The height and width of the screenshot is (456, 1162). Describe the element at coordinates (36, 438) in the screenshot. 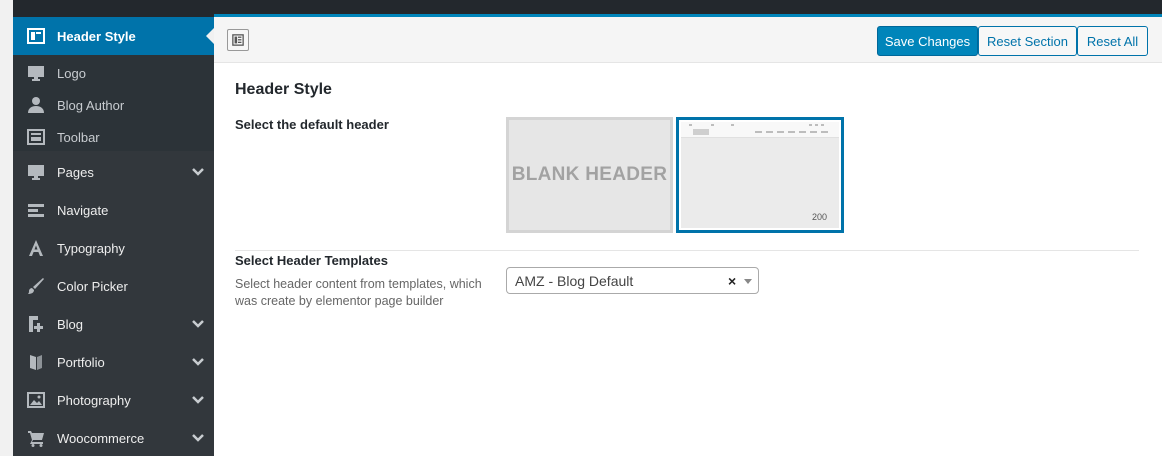

I see `cart-icon` at that location.